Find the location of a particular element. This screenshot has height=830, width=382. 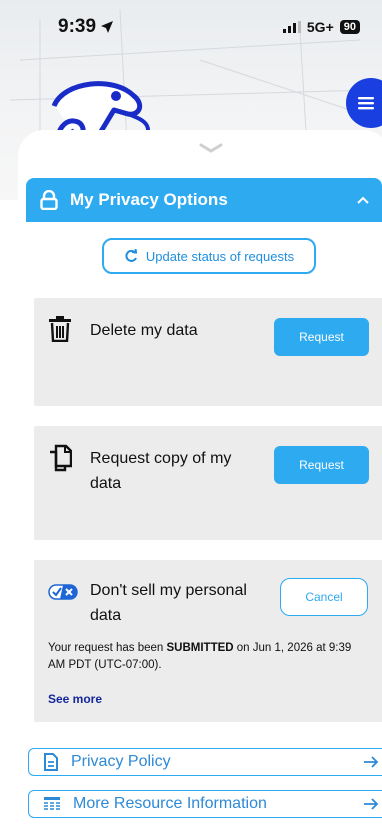

privacy-policy-label: Privacy Policy is located at coordinates (121, 761).